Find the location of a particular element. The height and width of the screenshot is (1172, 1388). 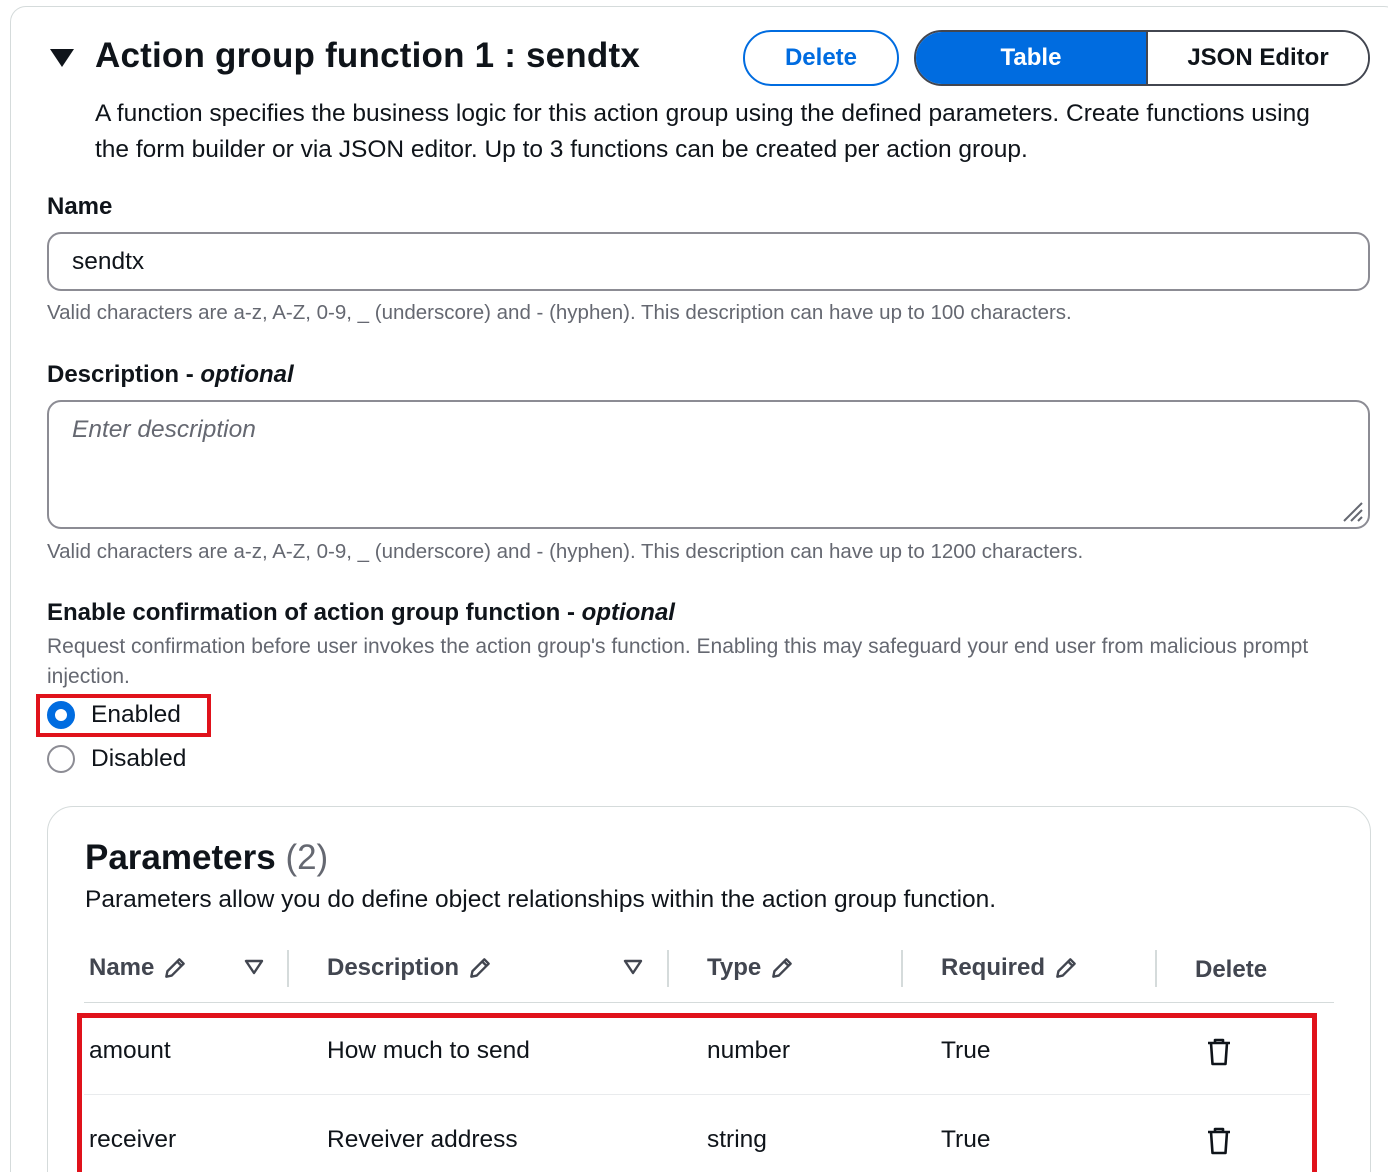

name-label: Name is located at coordinates (80, 206).